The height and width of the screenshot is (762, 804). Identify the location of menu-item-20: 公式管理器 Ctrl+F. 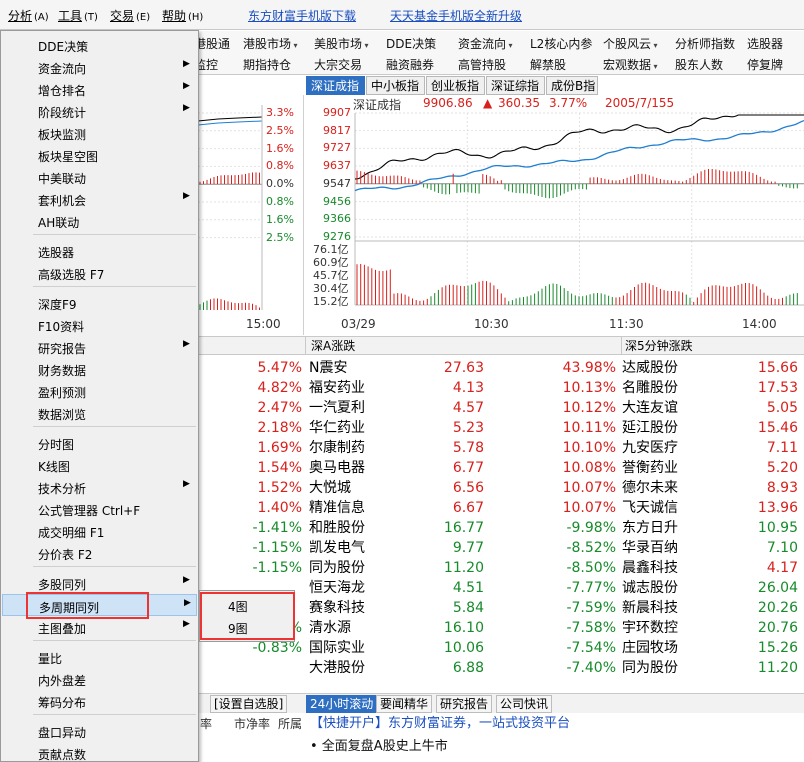
(99, 509).